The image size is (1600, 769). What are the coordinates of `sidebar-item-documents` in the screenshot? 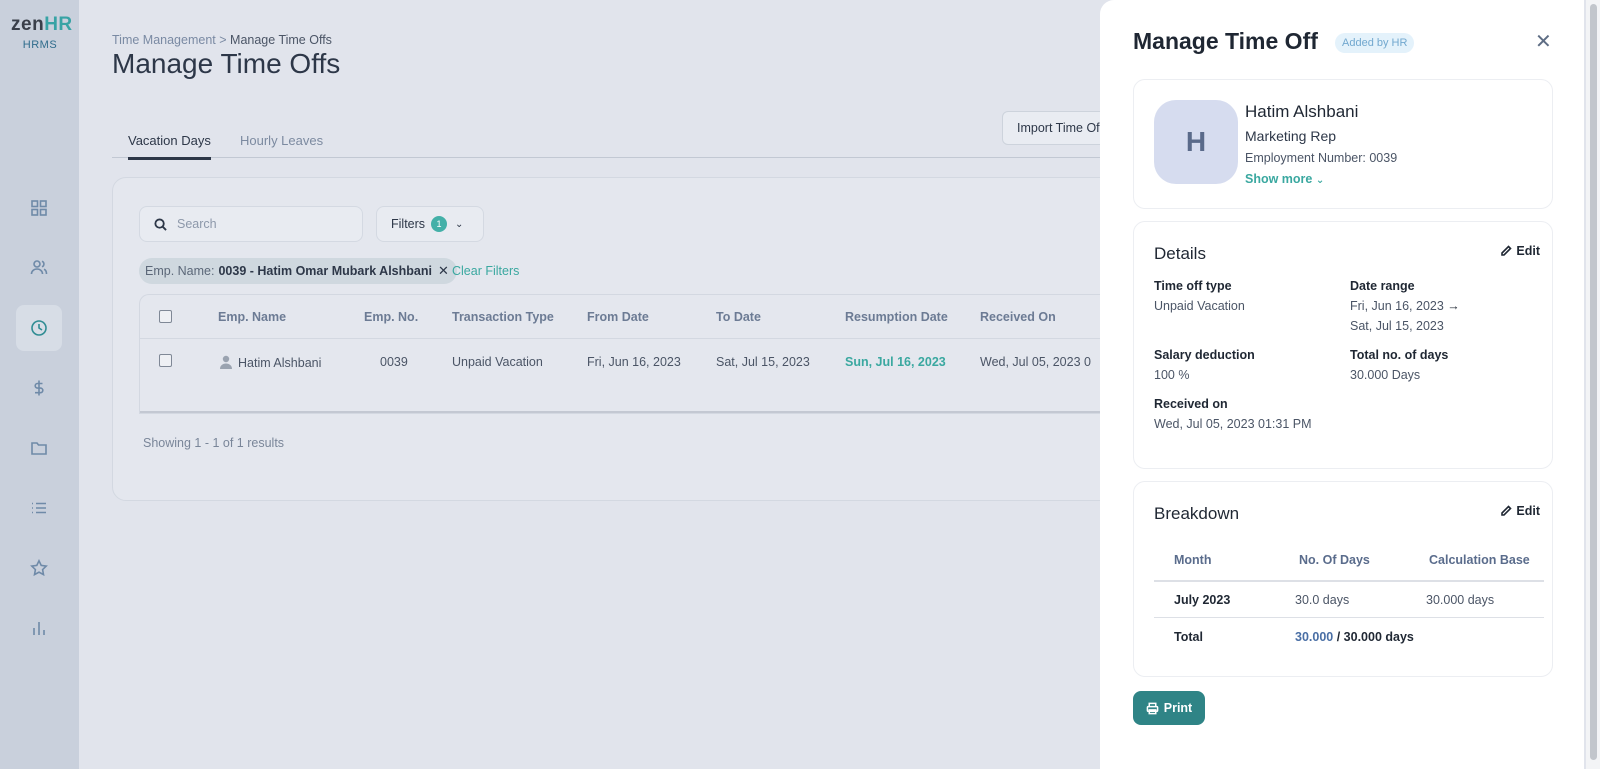 It's located at (39, 448).